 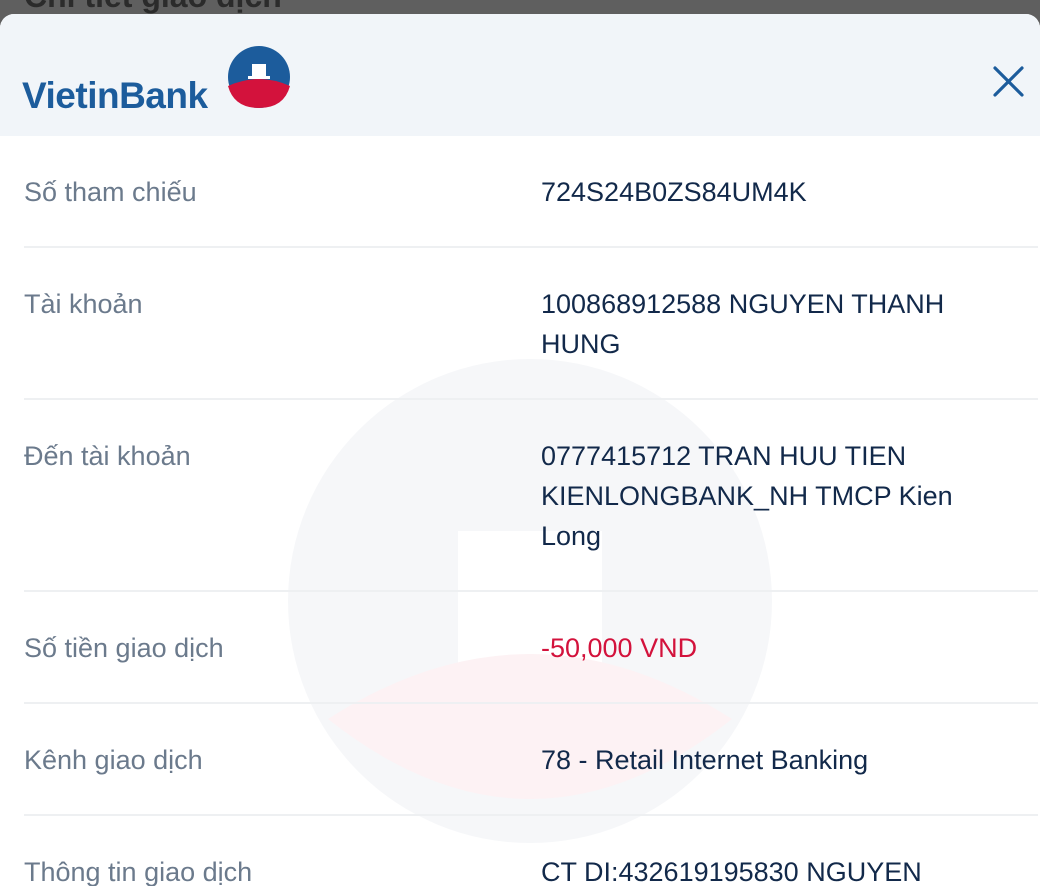 What do you see at coordinates (731, 871) in the screenshot?
I see `detail-value: CT DI:432619195830 NGUYEN` at bounding box center [731, 871].